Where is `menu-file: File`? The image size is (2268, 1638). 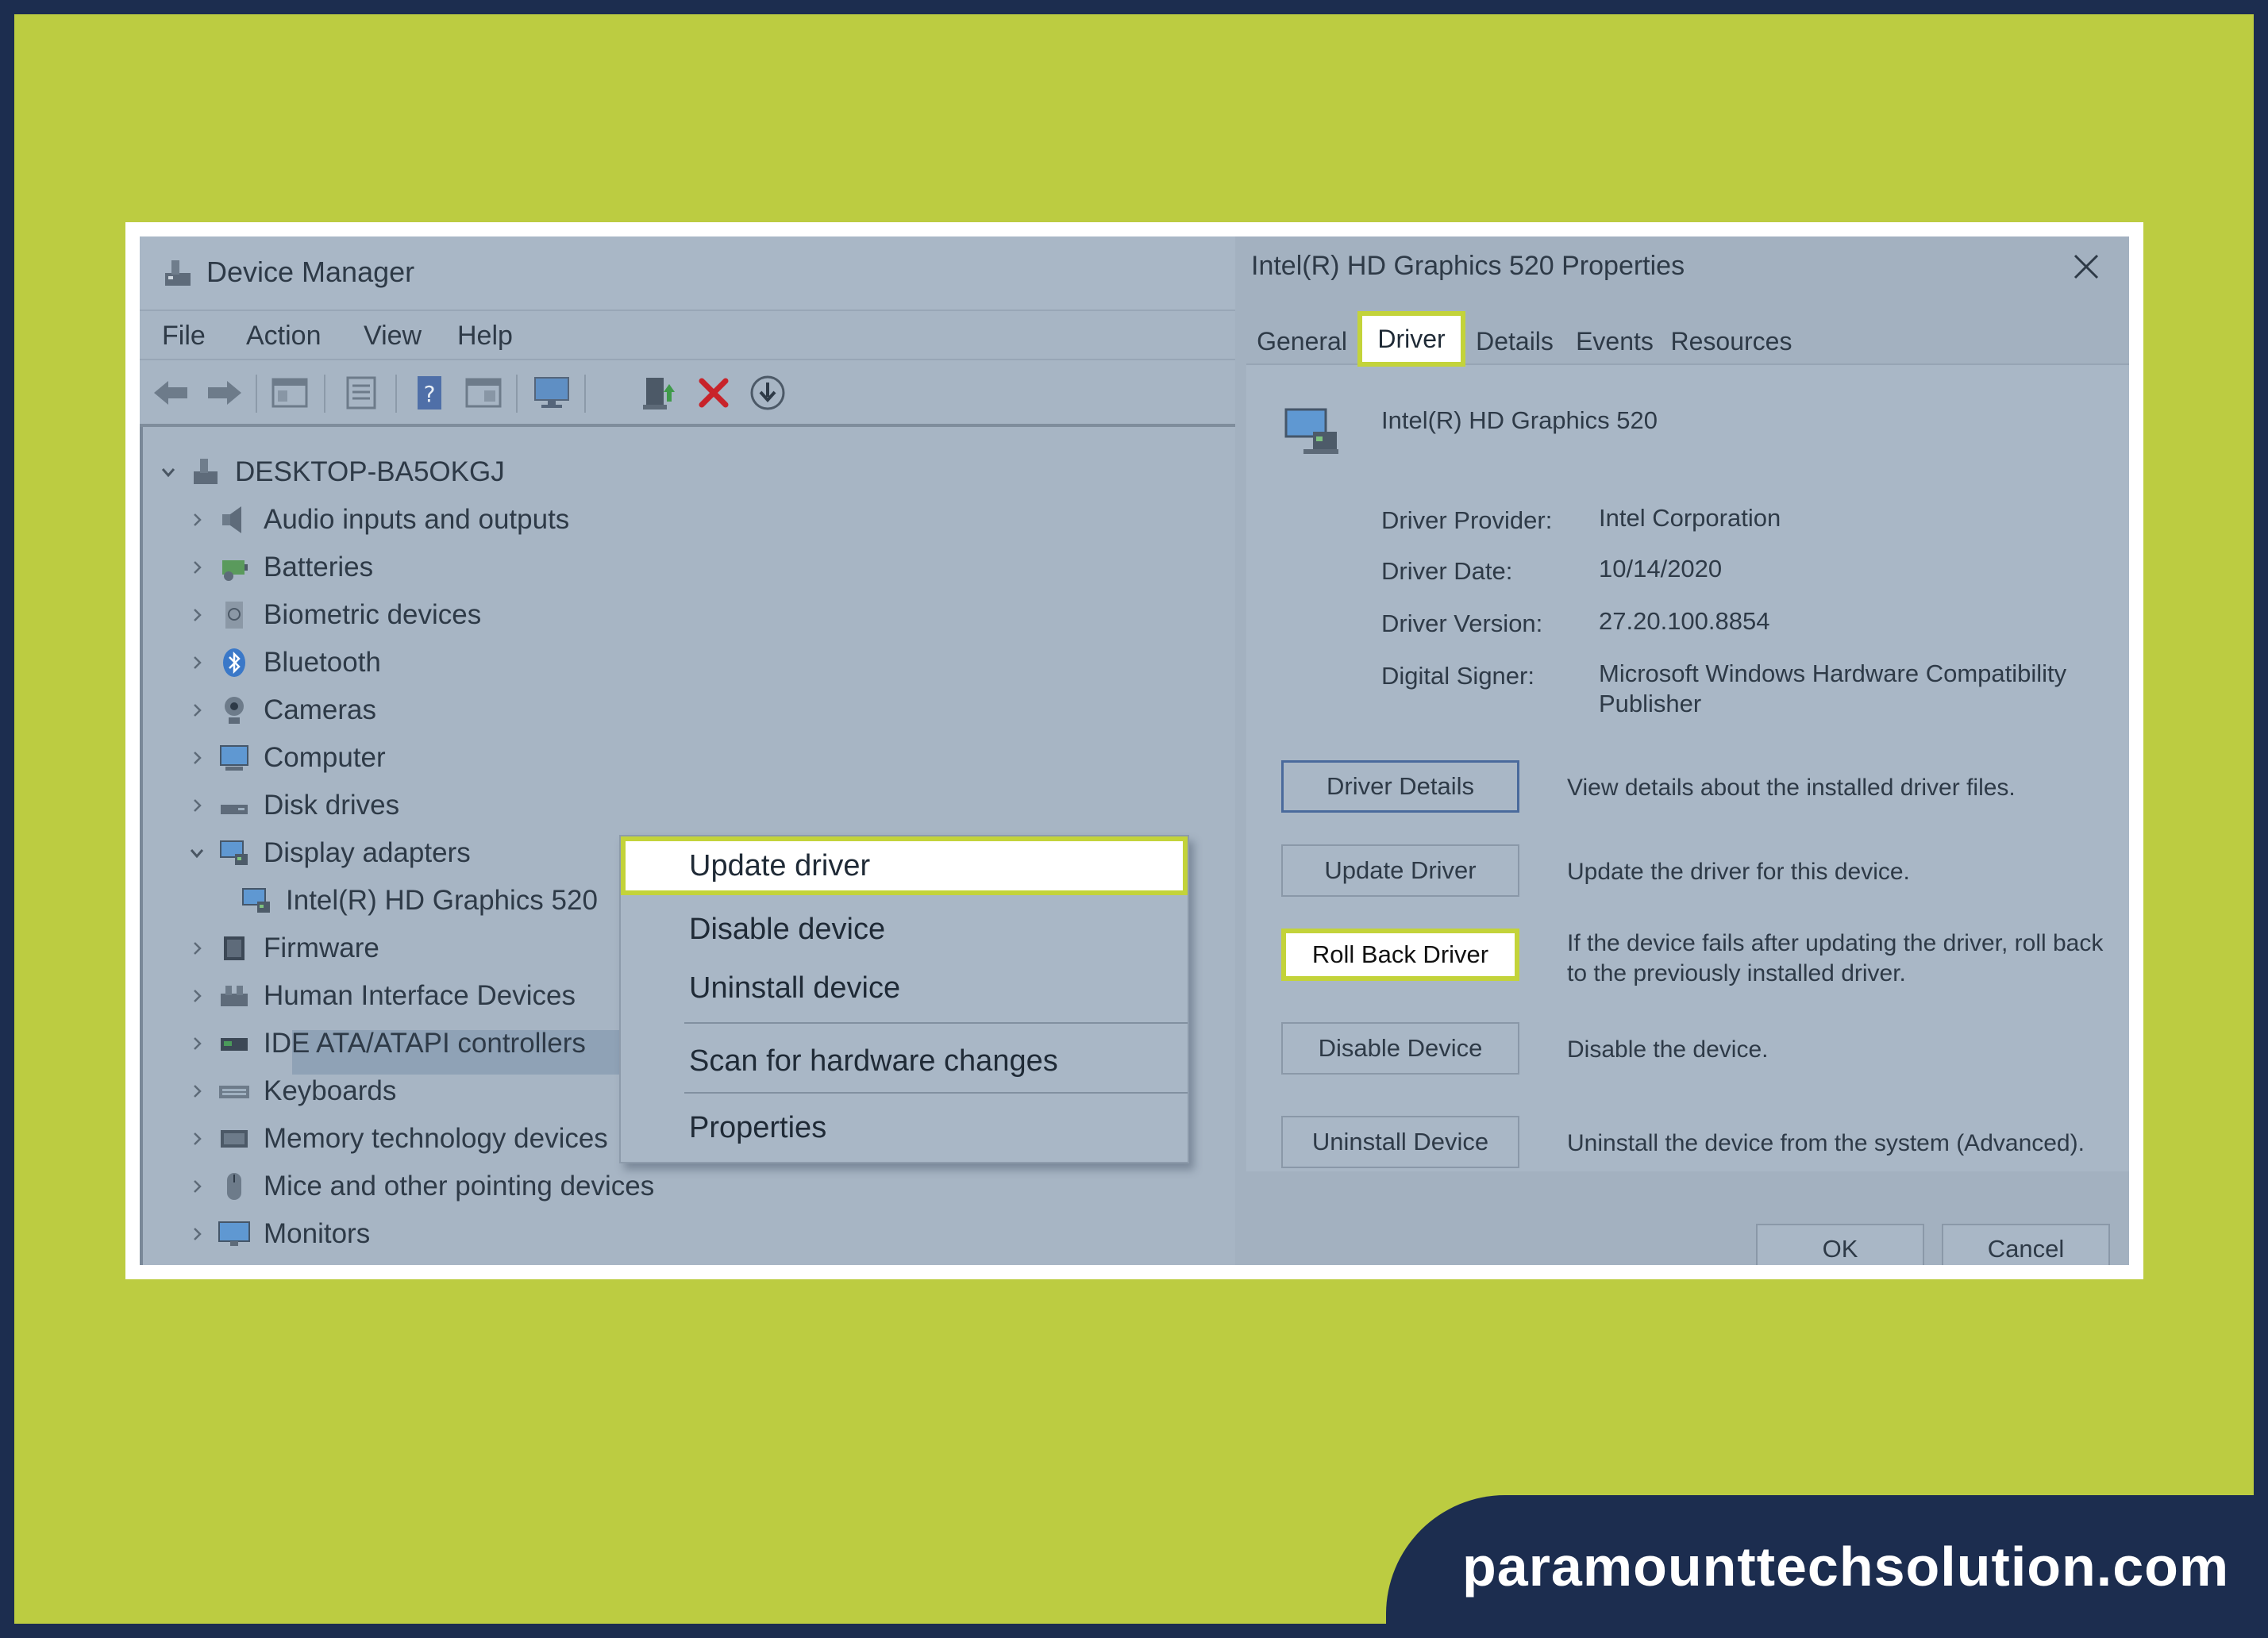 menu-file: File is located at coordinates (184, 336).